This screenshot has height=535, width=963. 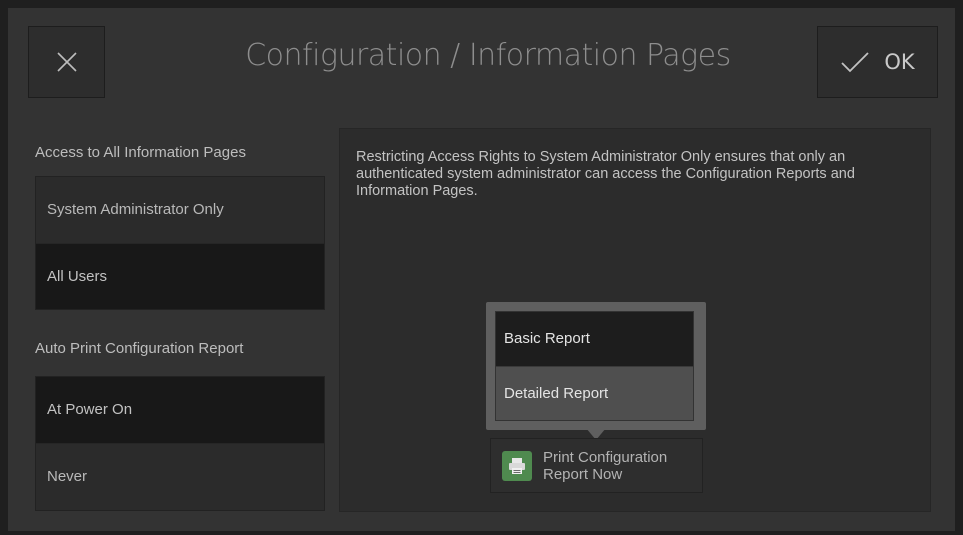 What do you see at coordinates (594, 393) in the screenshot?
I see `menu-item-detailed-report: Detailed Report` at bounding box center [594, 393].